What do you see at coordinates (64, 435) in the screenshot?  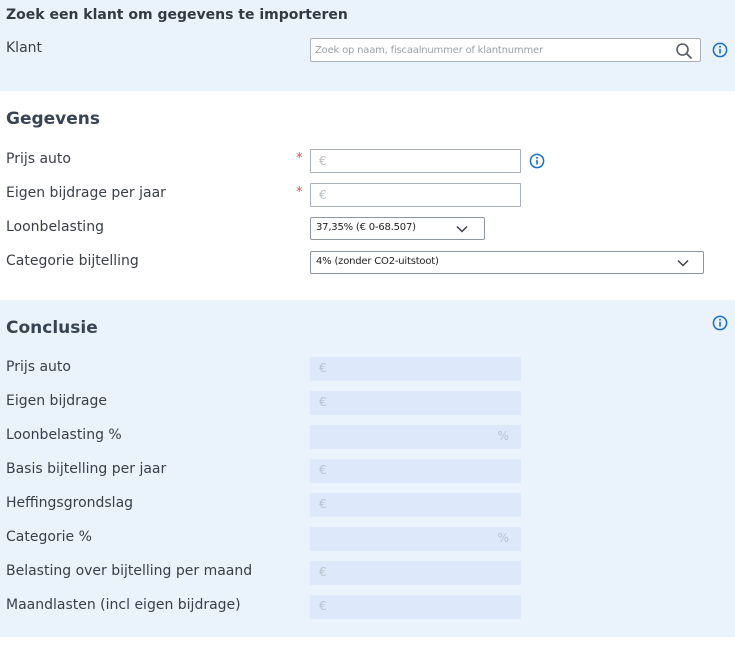 I see `conclusie-row-label: Loonbelasting %` at bounding box center [64, 435].